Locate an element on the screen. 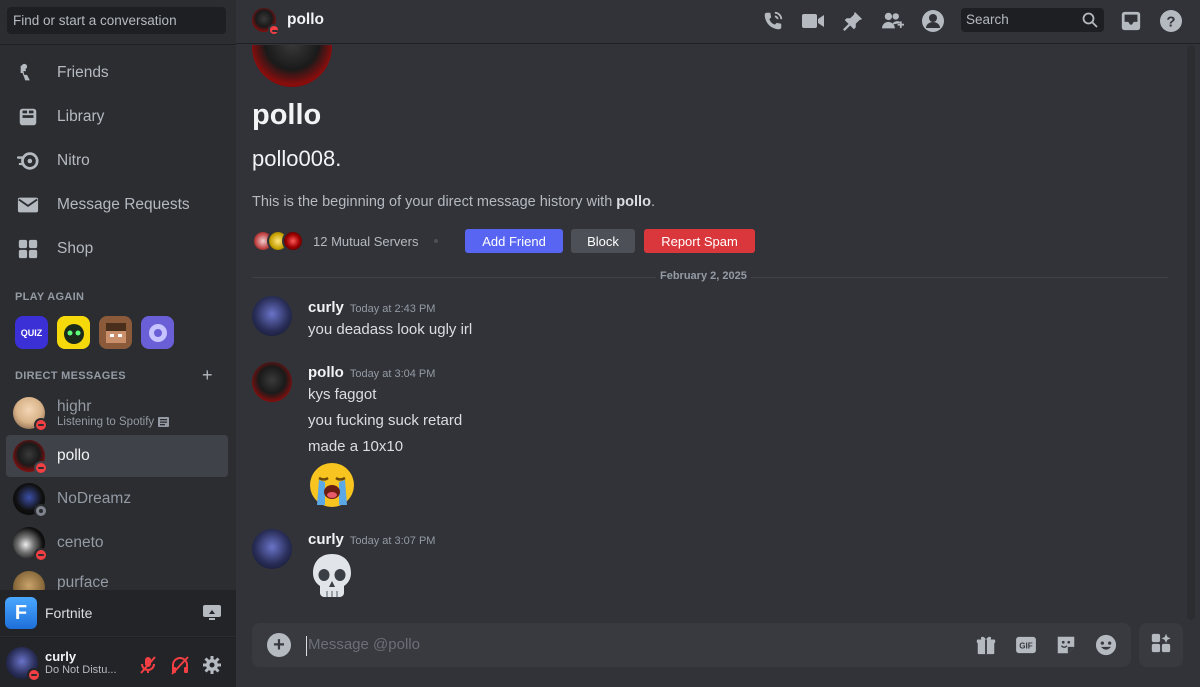 This screenshot has width=1200, height=687. sticker-icon is located at coordinates (1066, 645).